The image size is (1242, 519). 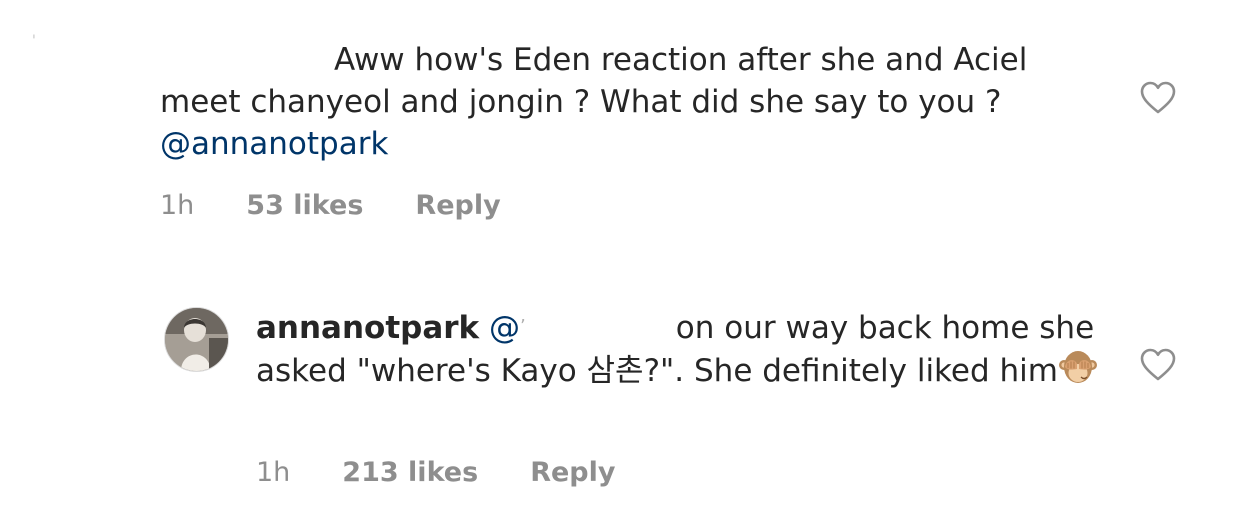 I want to click on comment-2-mention-link: @, so click(x=504, y=328).